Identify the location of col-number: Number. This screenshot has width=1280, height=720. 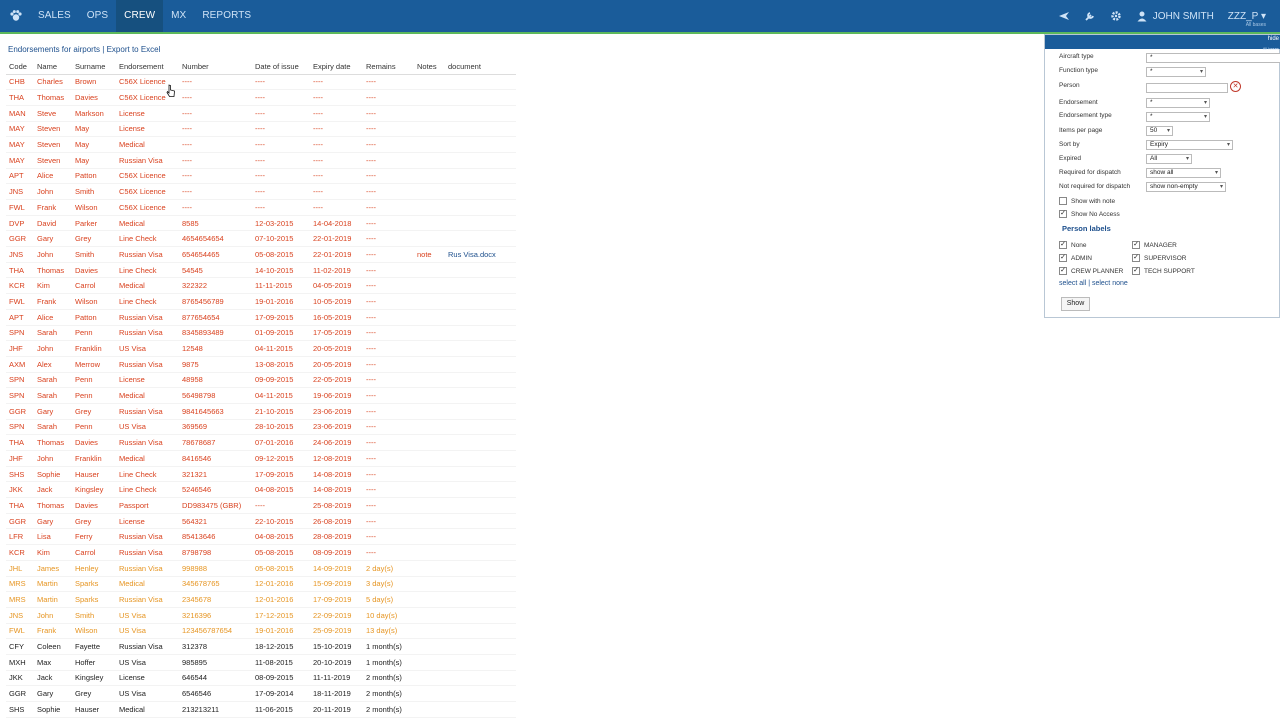
(215, 67).